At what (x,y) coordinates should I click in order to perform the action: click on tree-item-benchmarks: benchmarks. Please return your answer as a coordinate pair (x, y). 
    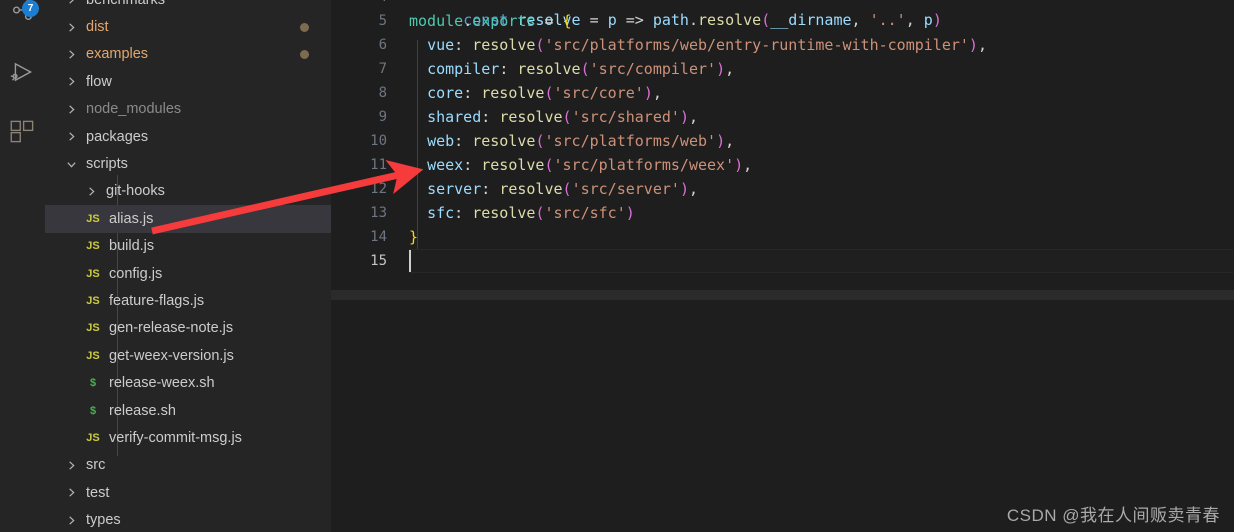
    Looking at the image, I should click on (188, 6).